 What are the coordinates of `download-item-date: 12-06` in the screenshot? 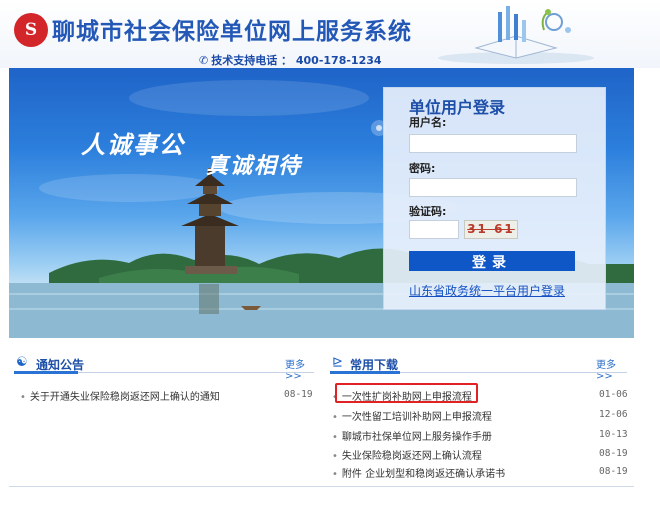 It's located at (613, 414).